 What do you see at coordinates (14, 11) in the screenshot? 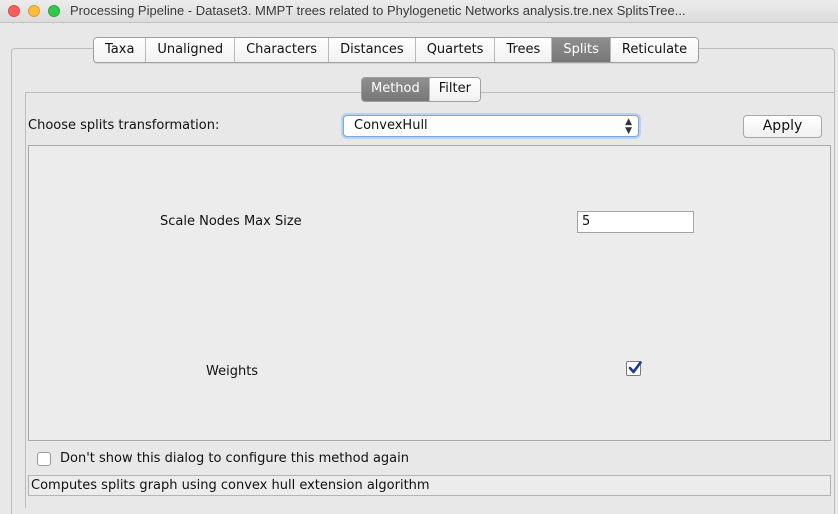
I see `close-window-button` at bounding box center [14, 11].